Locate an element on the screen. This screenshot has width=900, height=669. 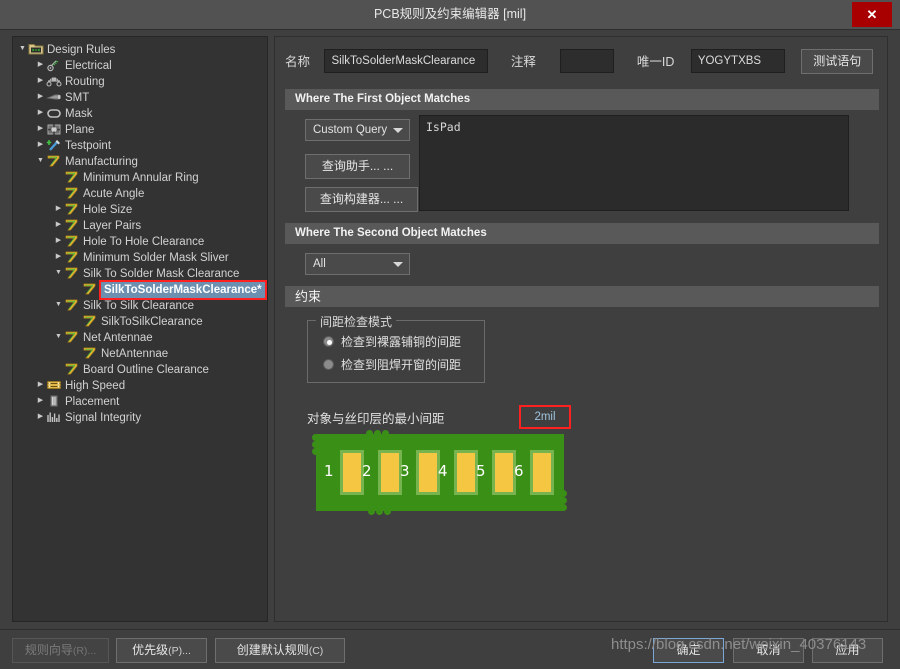
pcb-preview-graphic: 1 2 3 4 5 6 is located at coordinates (440, 472).